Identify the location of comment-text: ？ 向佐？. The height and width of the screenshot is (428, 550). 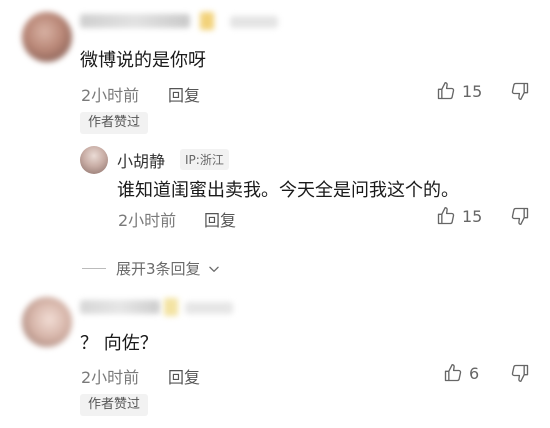
(119, 343).